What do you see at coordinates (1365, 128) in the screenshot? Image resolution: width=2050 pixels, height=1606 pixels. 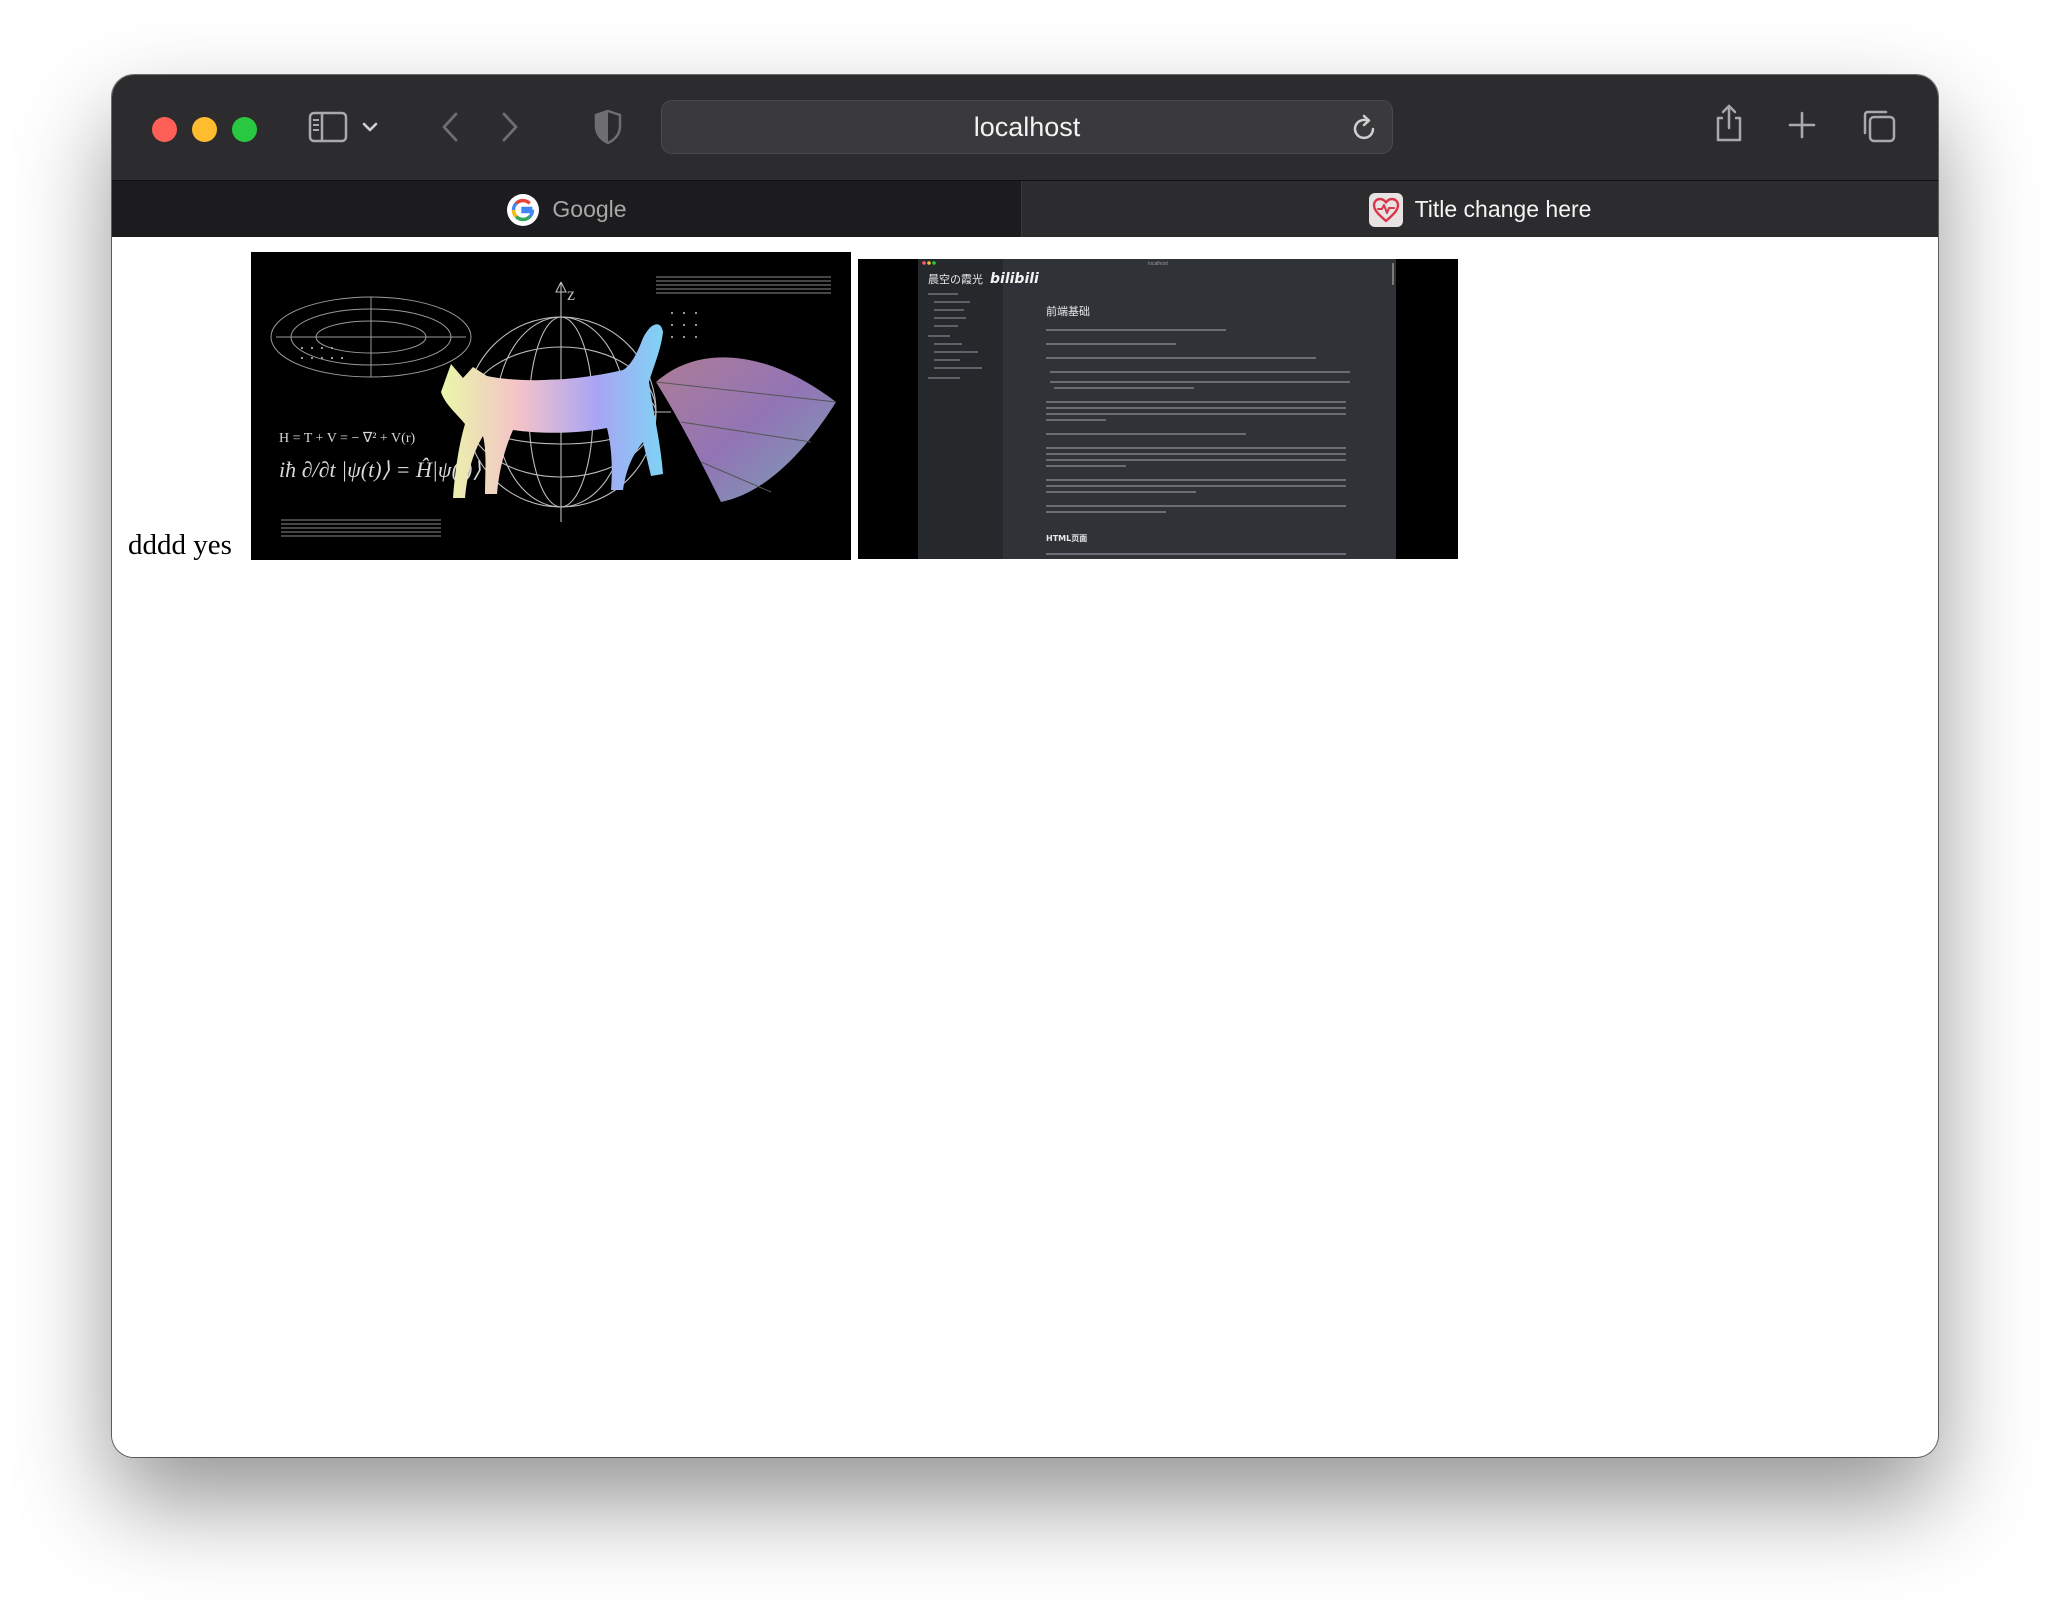 I see `reload-icon` at bounding box center [1365, 128].